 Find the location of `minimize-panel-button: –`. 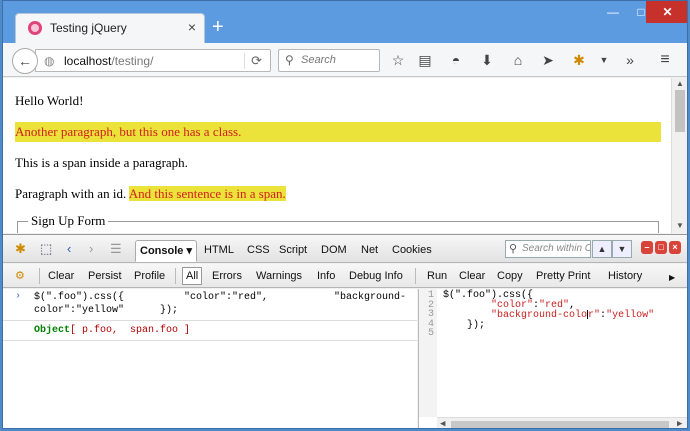

minimize-panel-button: – is located at coordinates (647, 247).